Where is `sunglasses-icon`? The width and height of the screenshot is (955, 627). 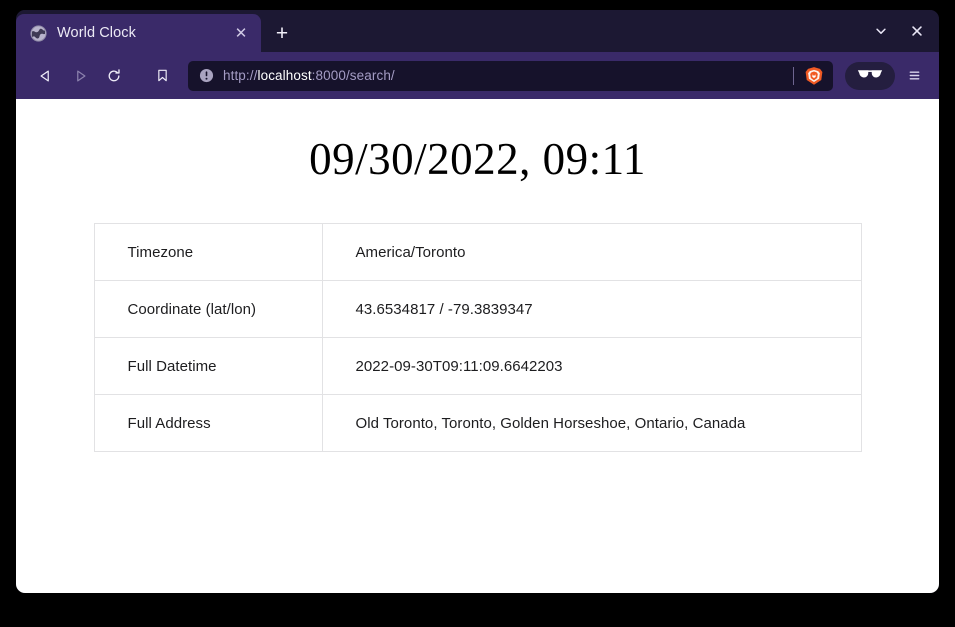
sunglasses-icon is located at coordinates (870, 76).